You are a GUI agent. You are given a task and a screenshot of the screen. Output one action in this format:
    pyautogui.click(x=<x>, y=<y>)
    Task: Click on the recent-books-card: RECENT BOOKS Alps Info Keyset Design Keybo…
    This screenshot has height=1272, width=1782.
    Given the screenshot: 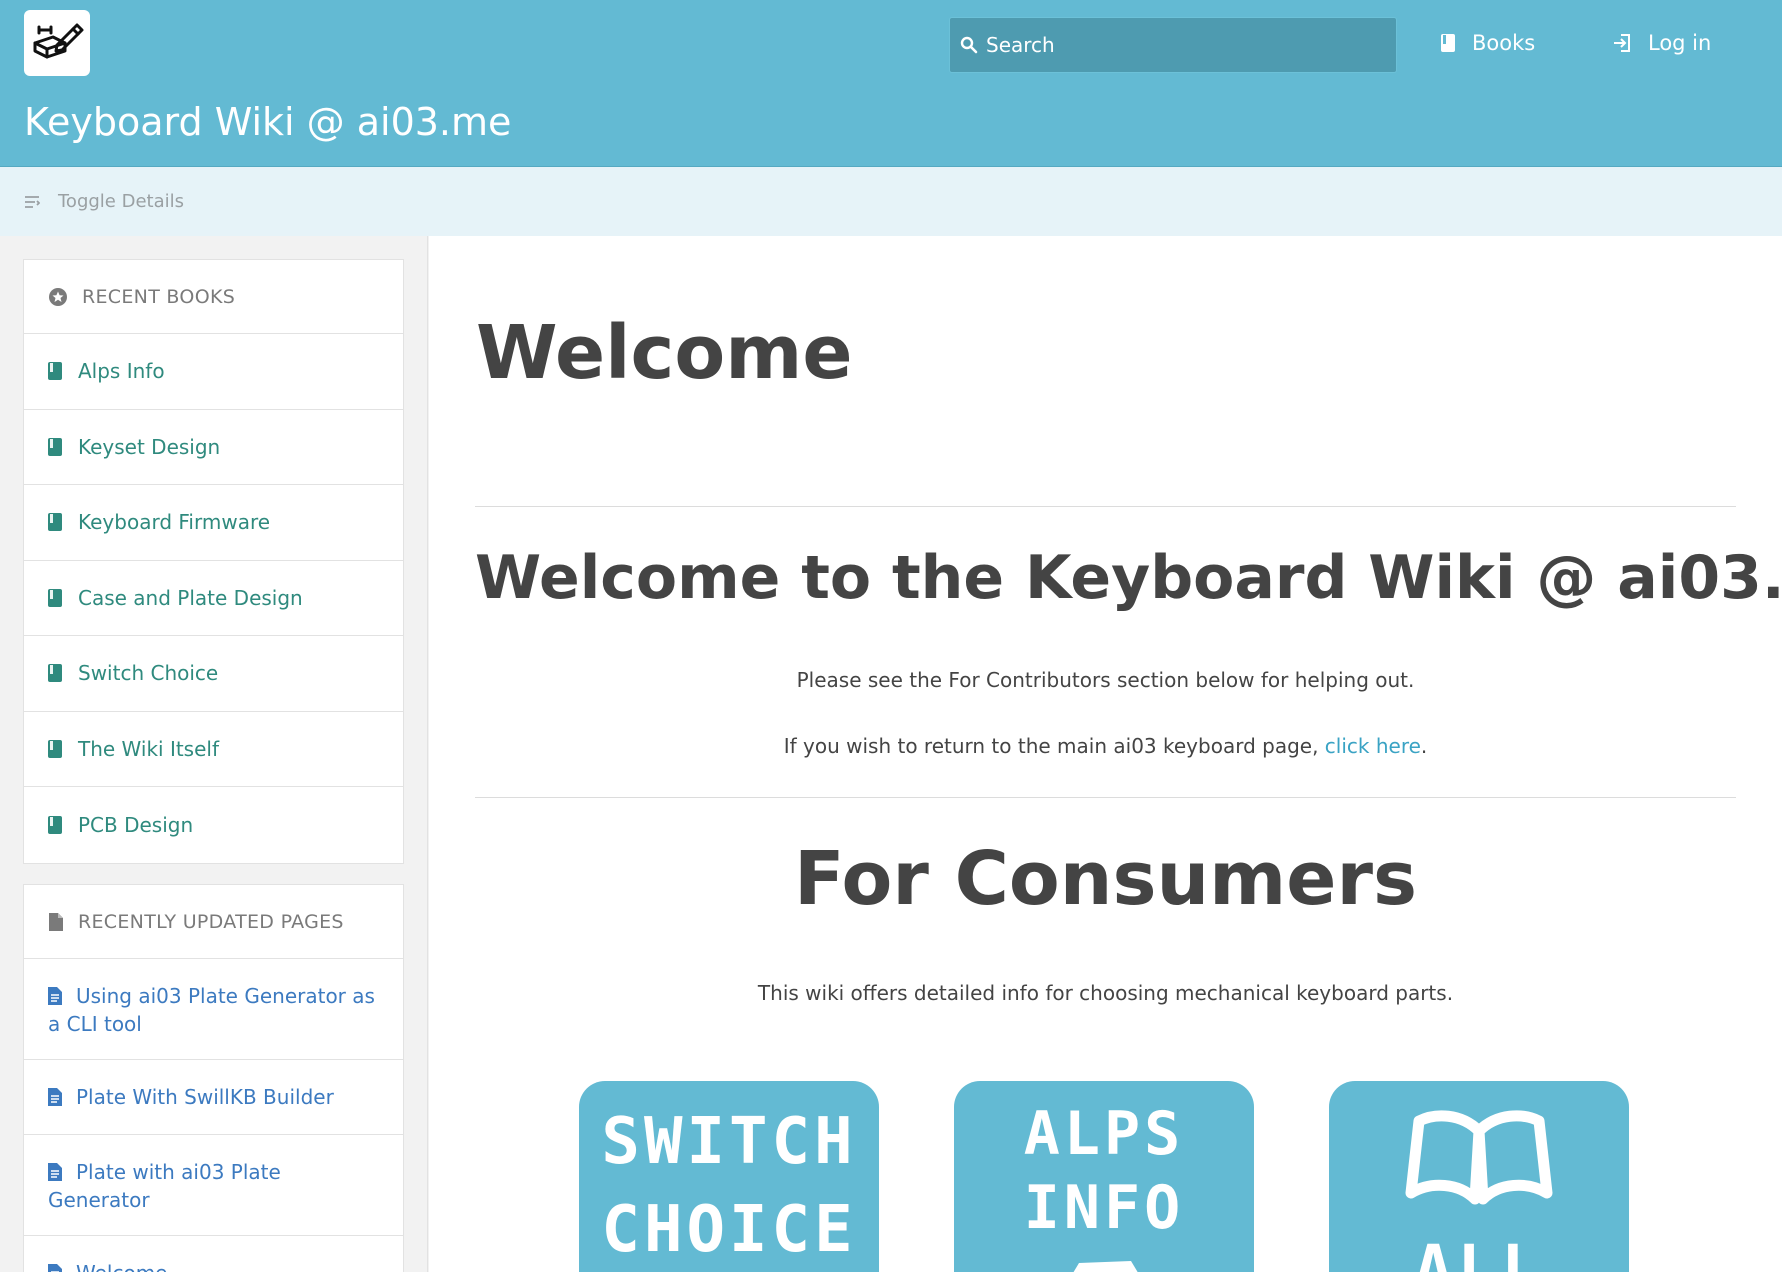 What is the action you would take?
    pyautogui.click(x=213, y=561)
    